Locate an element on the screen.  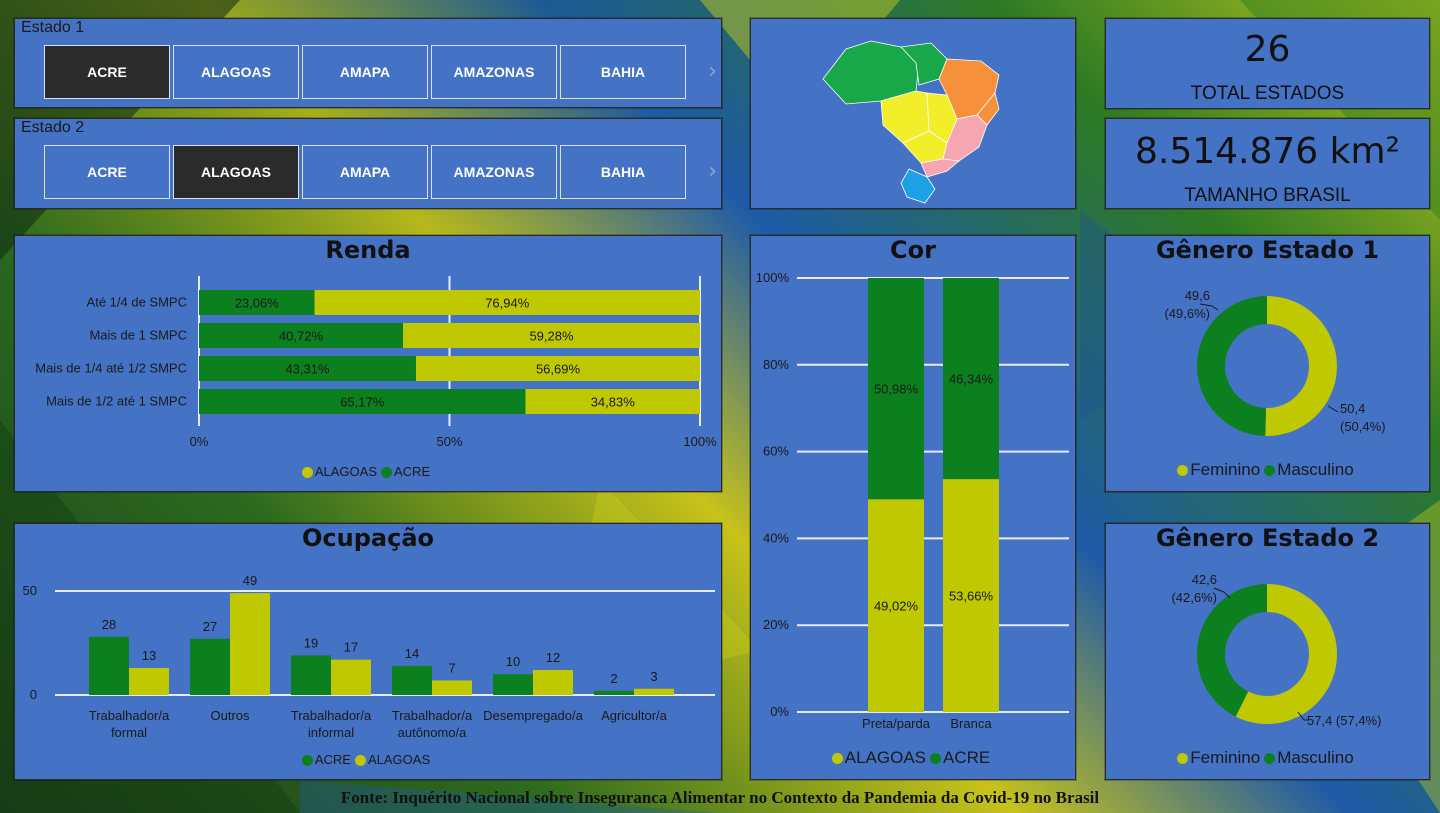
legend-label: Masculino is located at coordinates (1315, 469).